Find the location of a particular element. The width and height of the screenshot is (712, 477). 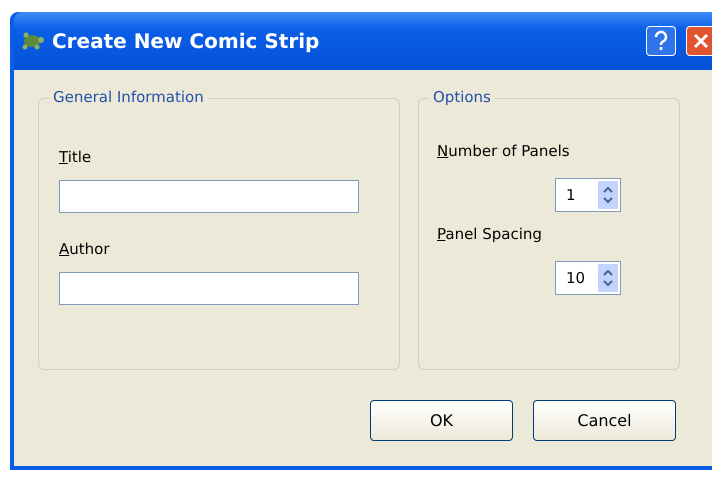

group-title: Options is located at coordinates (462, 97).